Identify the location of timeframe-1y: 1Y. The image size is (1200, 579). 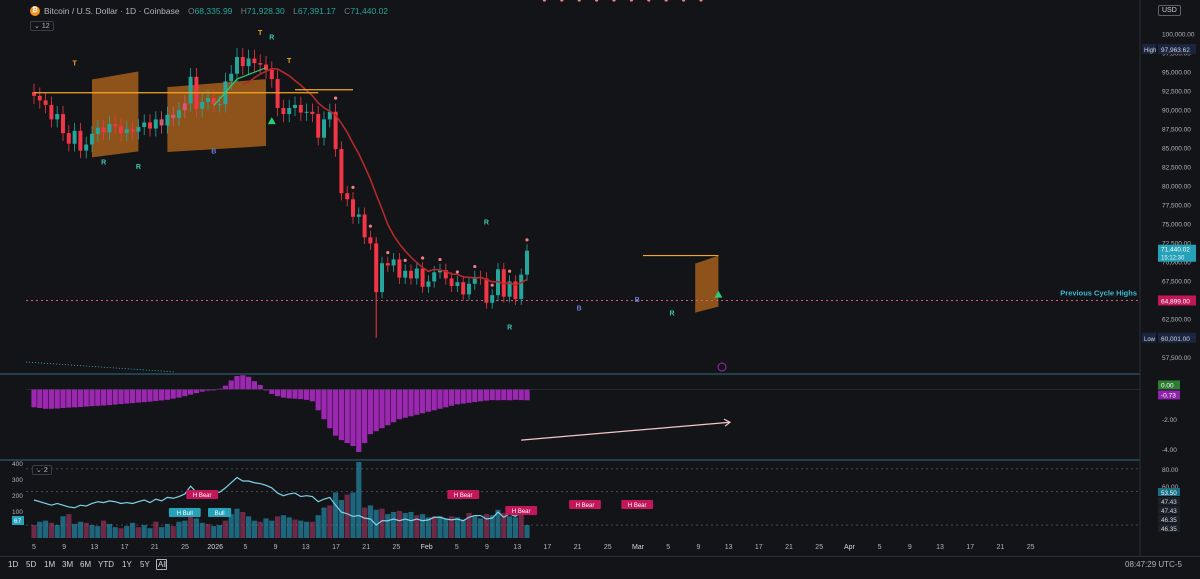
(127, 564).